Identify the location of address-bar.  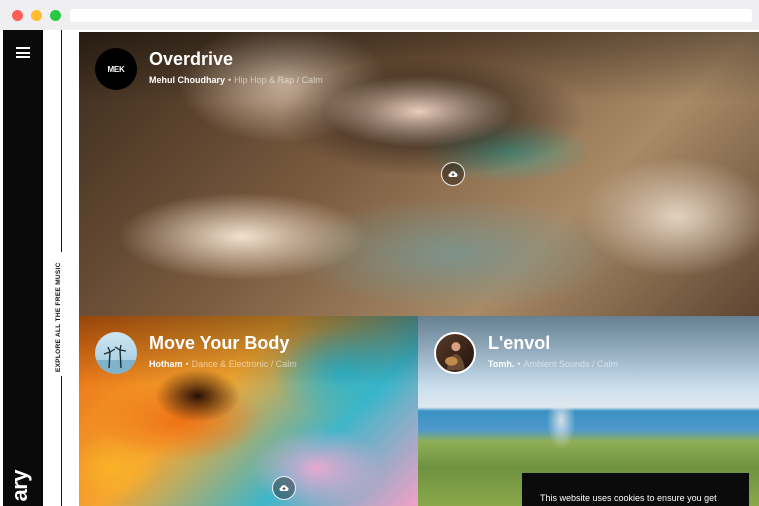
(411, 15).